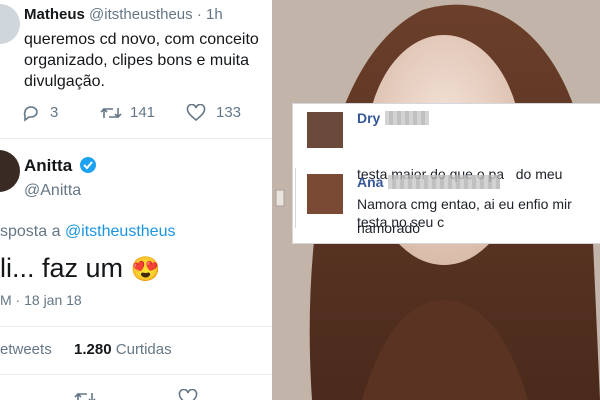 Image resolution: width=600 pixels, height=400 pixels. I want to click on comment-line: Namora cmg entao, ai eu enfio mir, so click(464, 204).